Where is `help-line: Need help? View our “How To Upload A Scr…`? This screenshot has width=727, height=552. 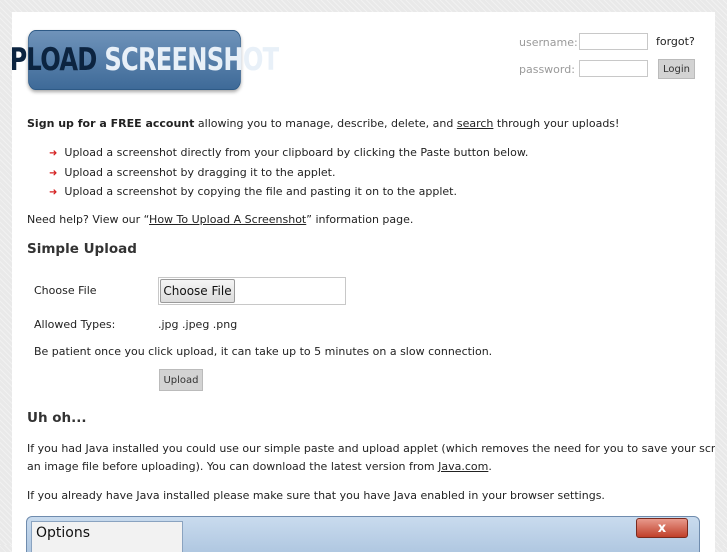 help-line: Need help? View our “How To Upload A Scr… is located at coordinates (220, 219).